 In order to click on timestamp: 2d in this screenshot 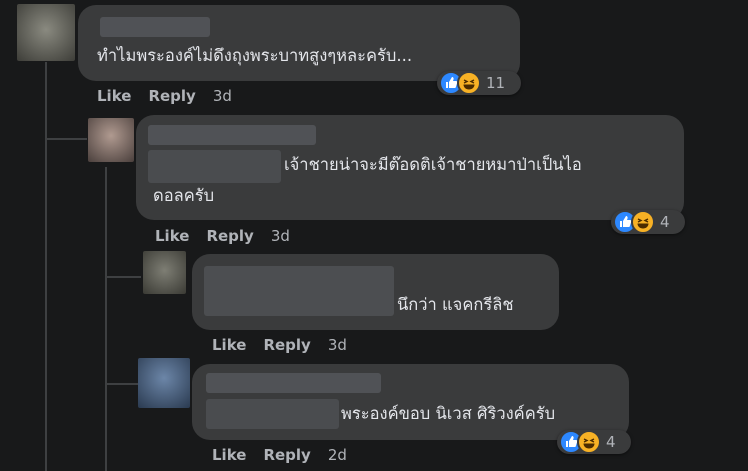, I will do `click(337, 455)`.